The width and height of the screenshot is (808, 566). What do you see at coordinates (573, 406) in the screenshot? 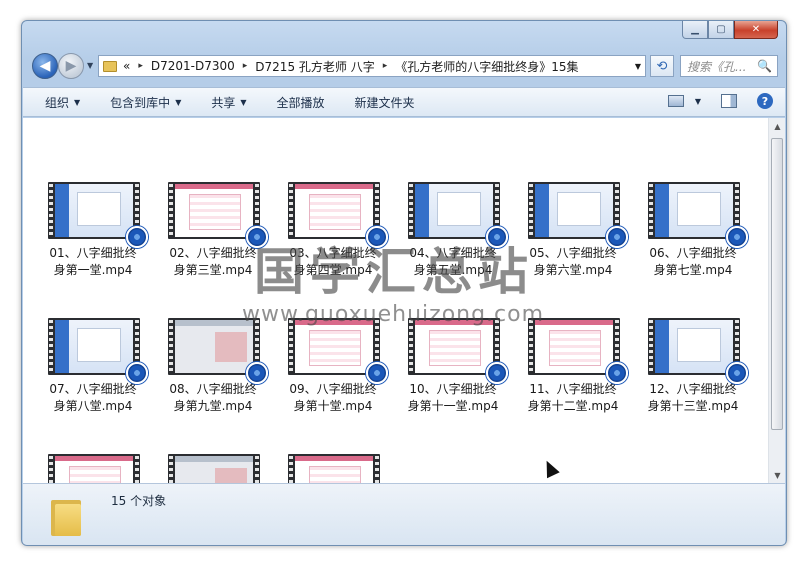
I see `file-name-line: 身第十二堂.mp4` at bounding box center [573, 406].